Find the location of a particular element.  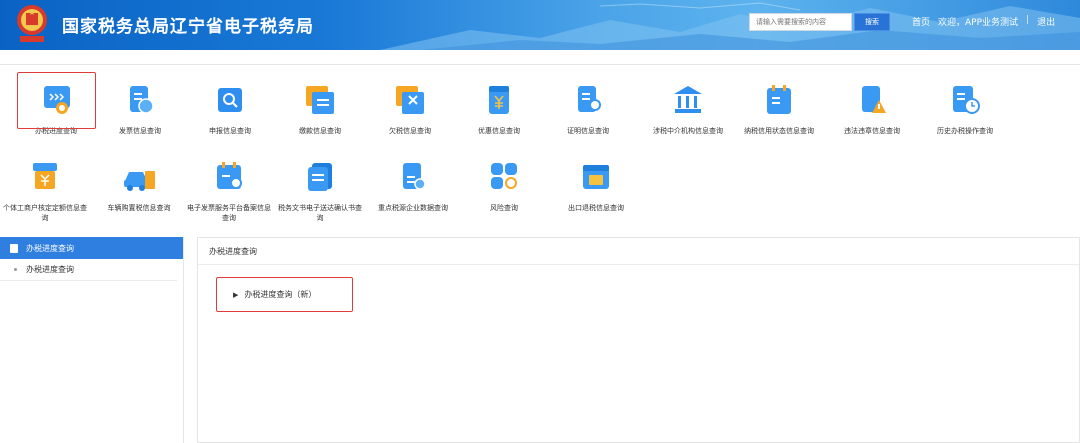

tax-document-icon is located at coordinates (320, 177).